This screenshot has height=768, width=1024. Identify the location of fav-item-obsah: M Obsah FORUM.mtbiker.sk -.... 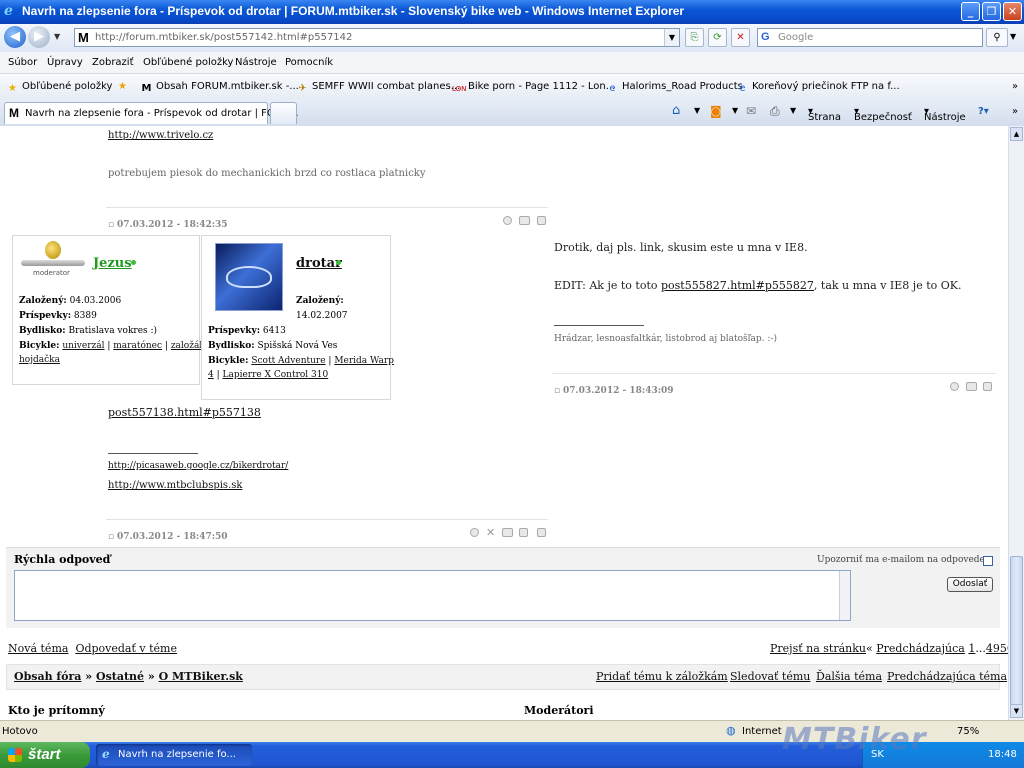
(219, 88).